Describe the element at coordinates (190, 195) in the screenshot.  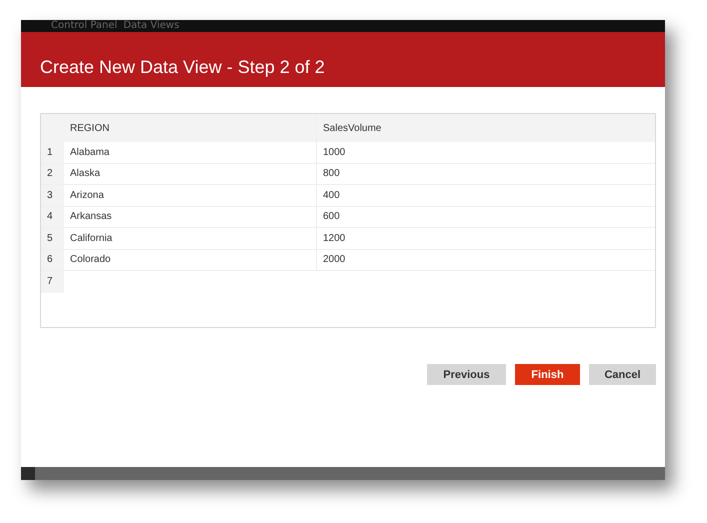
I see `table-cell: Arizona` at that location.